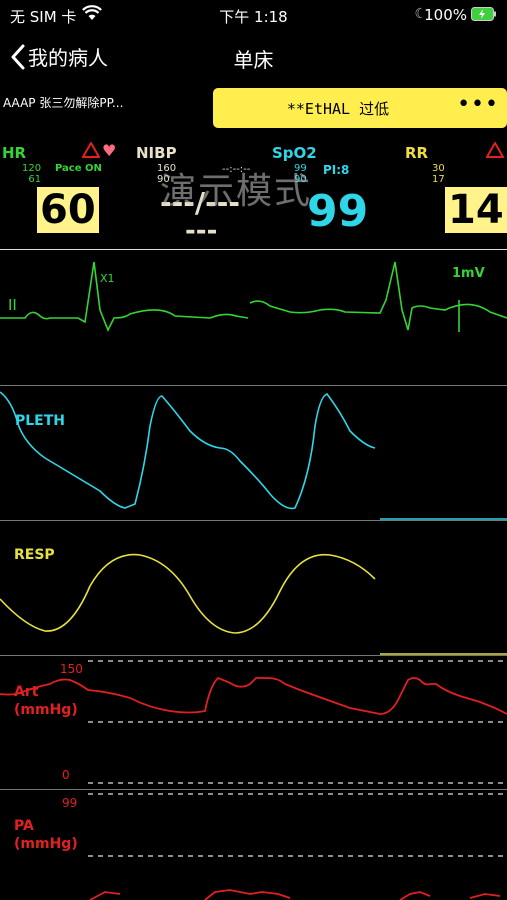 This screenshot has height=900, width=507. Describe the element at coordinates (253, 604) in the screenshot. I see `resp-waveform` at that location.